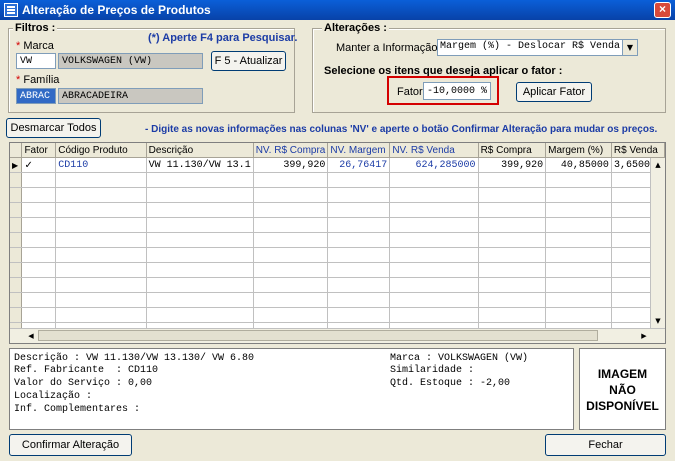 This screenshot has width=675, height=461. What do you see at coordinates (39, 150) in the screenshot?
I see `col-fator: Fator` at bounding box center [39, 150].